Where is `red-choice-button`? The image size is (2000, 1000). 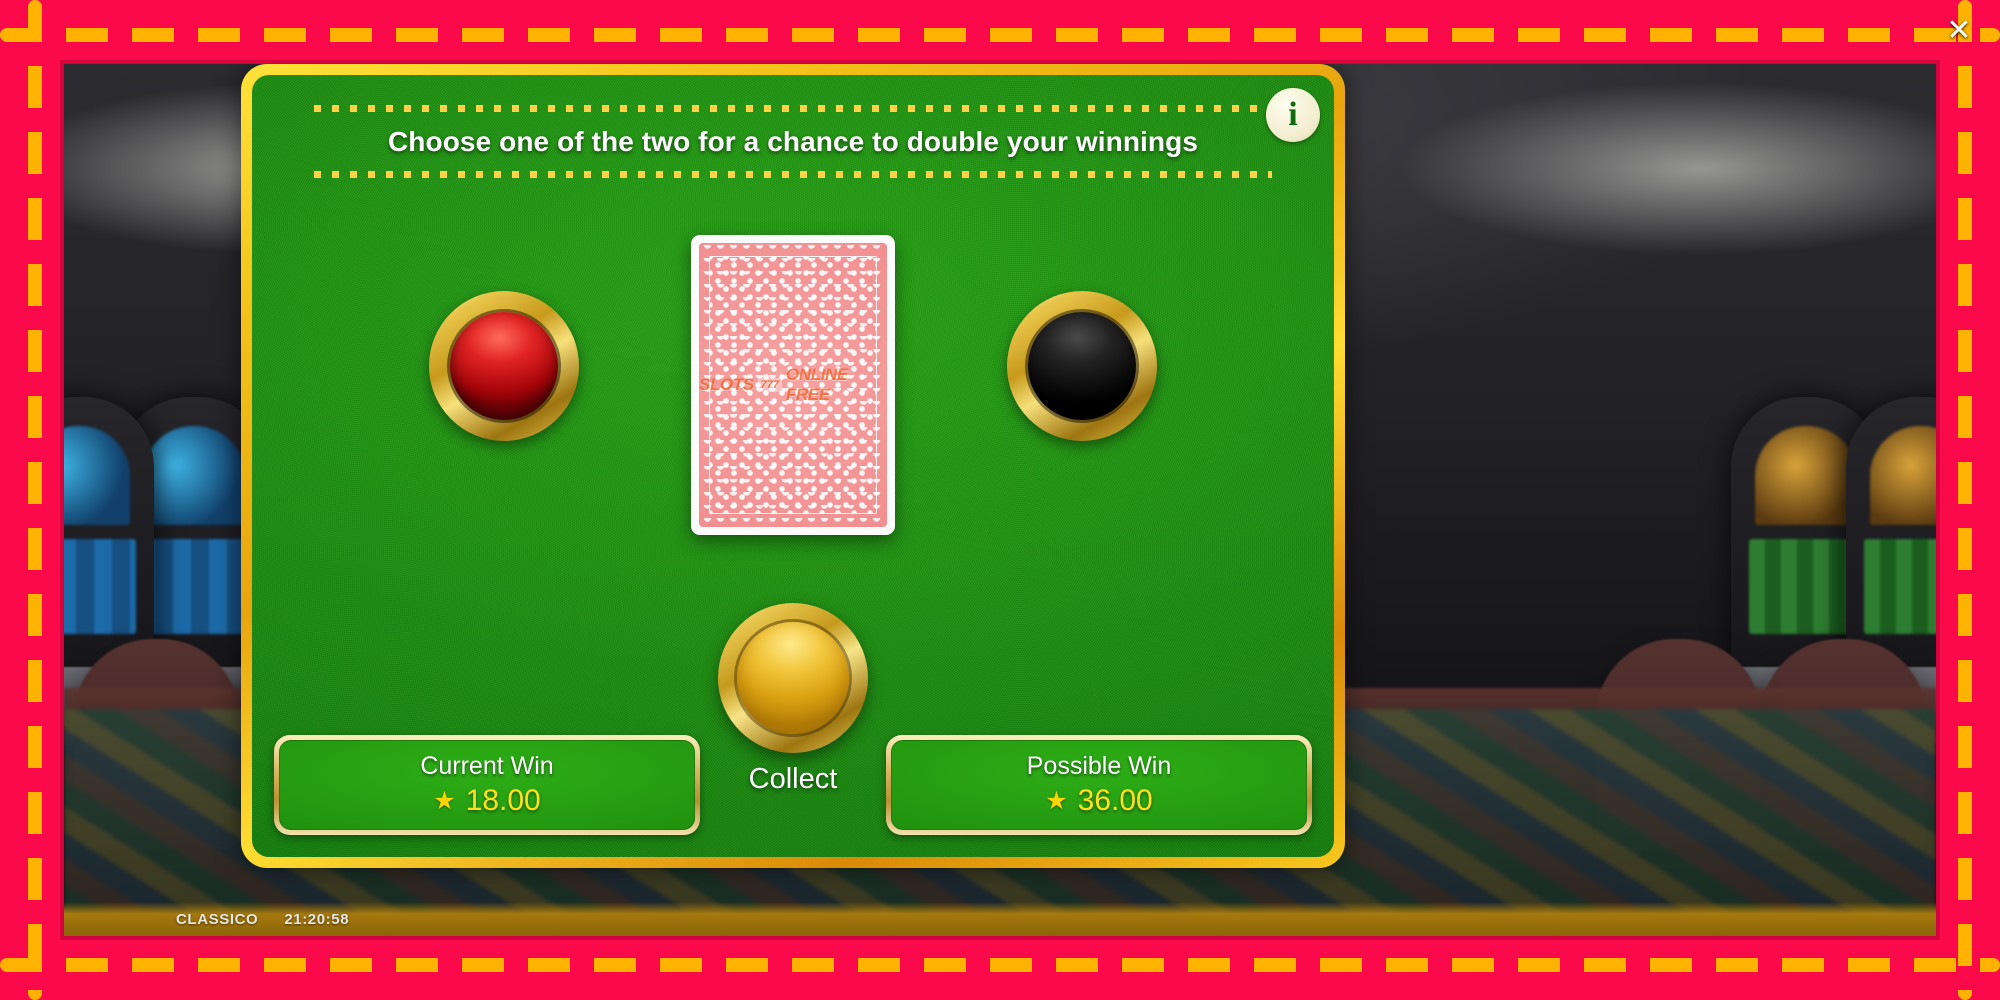 red-choice-button is located at coordinates (504, 366).